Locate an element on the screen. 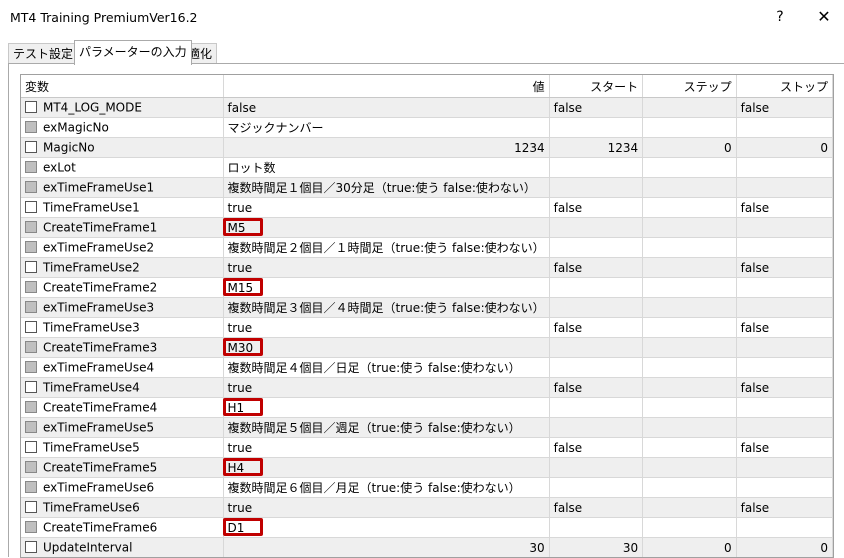 The height and width of the screenshot is (558, 844). table-row: CreateTimeFrame2 M15 is located at coordinates (427, 287).